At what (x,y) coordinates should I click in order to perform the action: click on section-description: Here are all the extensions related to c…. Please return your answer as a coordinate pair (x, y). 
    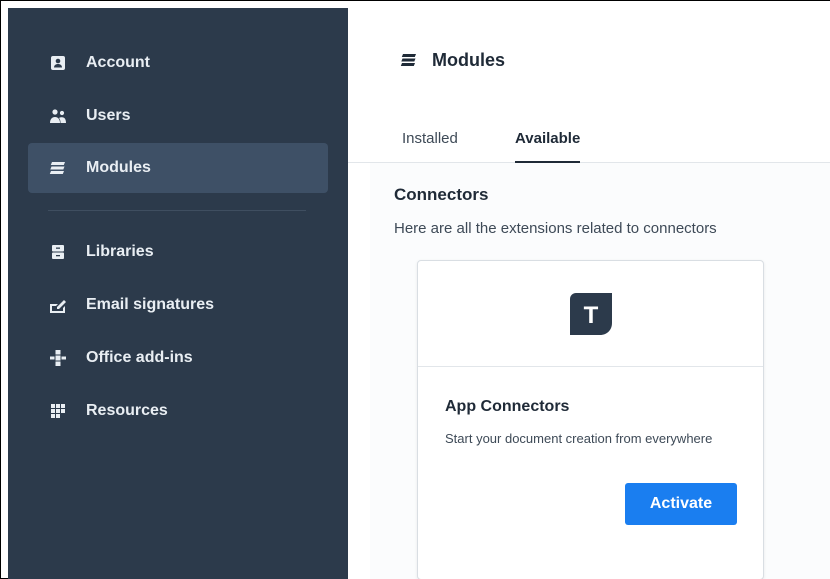
    Looking at the image, I should click on (555, 228).